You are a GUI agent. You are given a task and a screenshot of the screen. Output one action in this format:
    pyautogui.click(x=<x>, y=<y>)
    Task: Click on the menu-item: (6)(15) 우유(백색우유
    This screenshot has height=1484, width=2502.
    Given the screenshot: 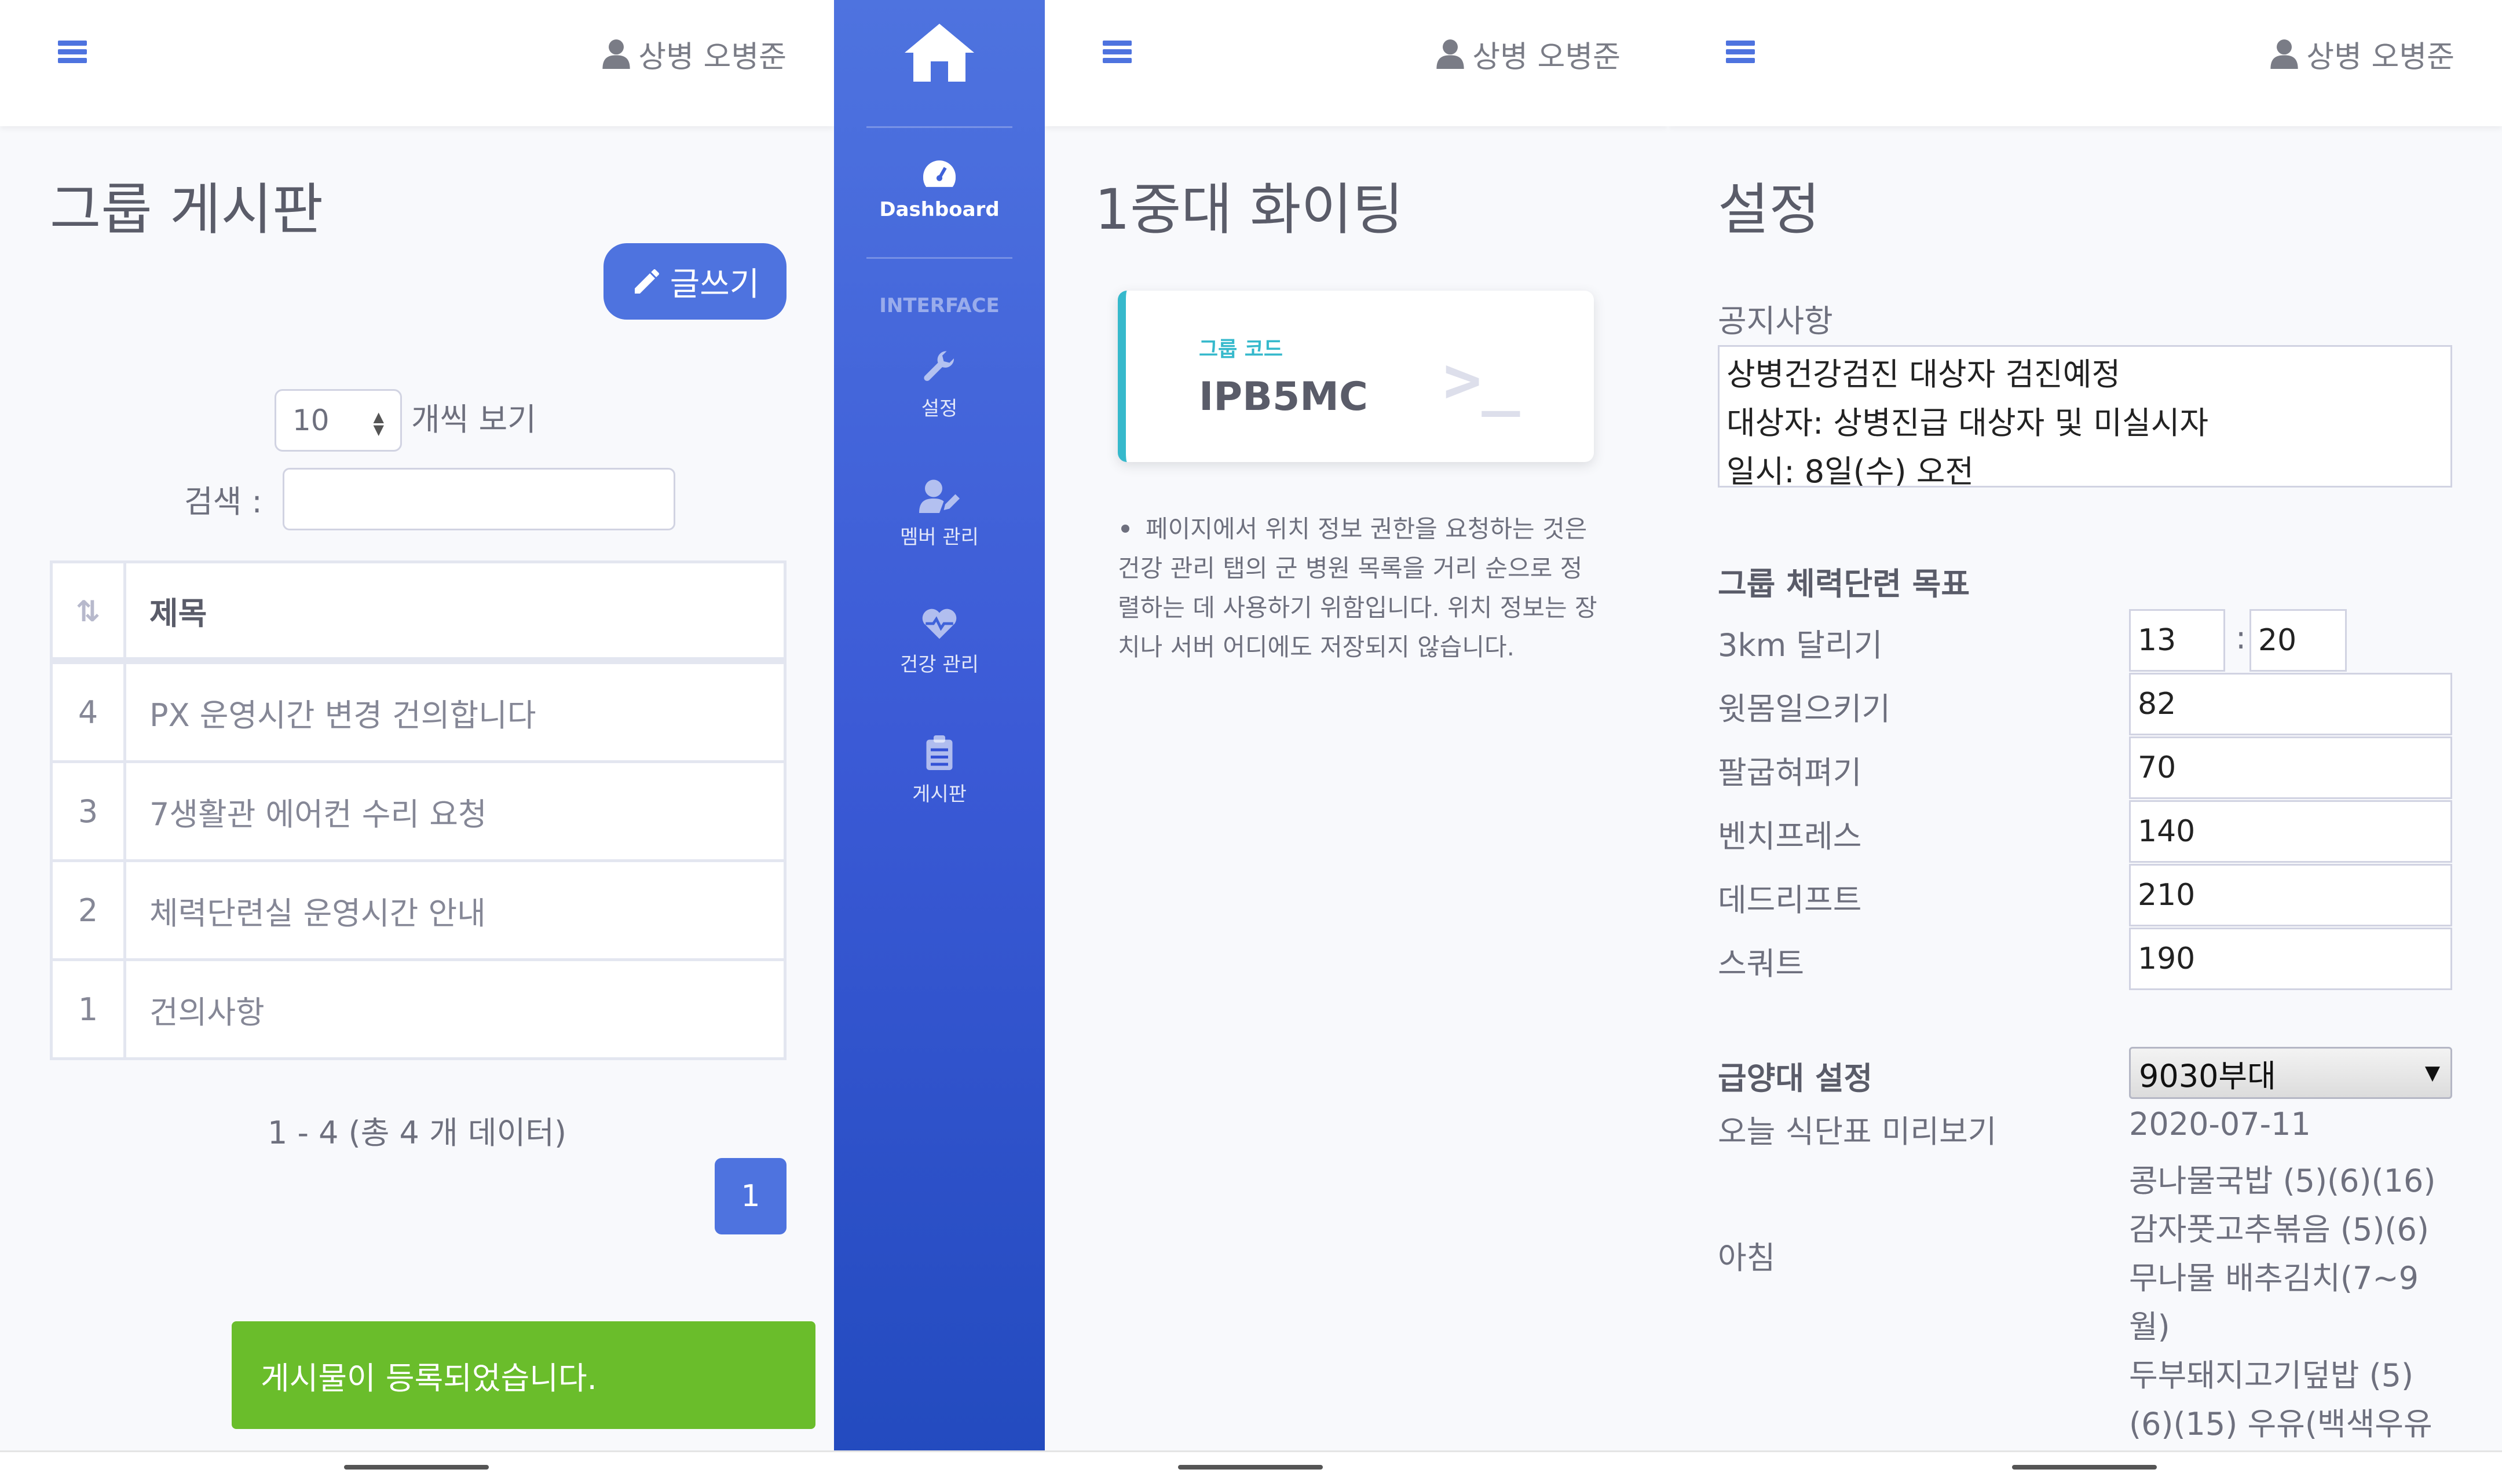 What is the action you would take?
    pyautogui.click(x=2280, y=1424)
    